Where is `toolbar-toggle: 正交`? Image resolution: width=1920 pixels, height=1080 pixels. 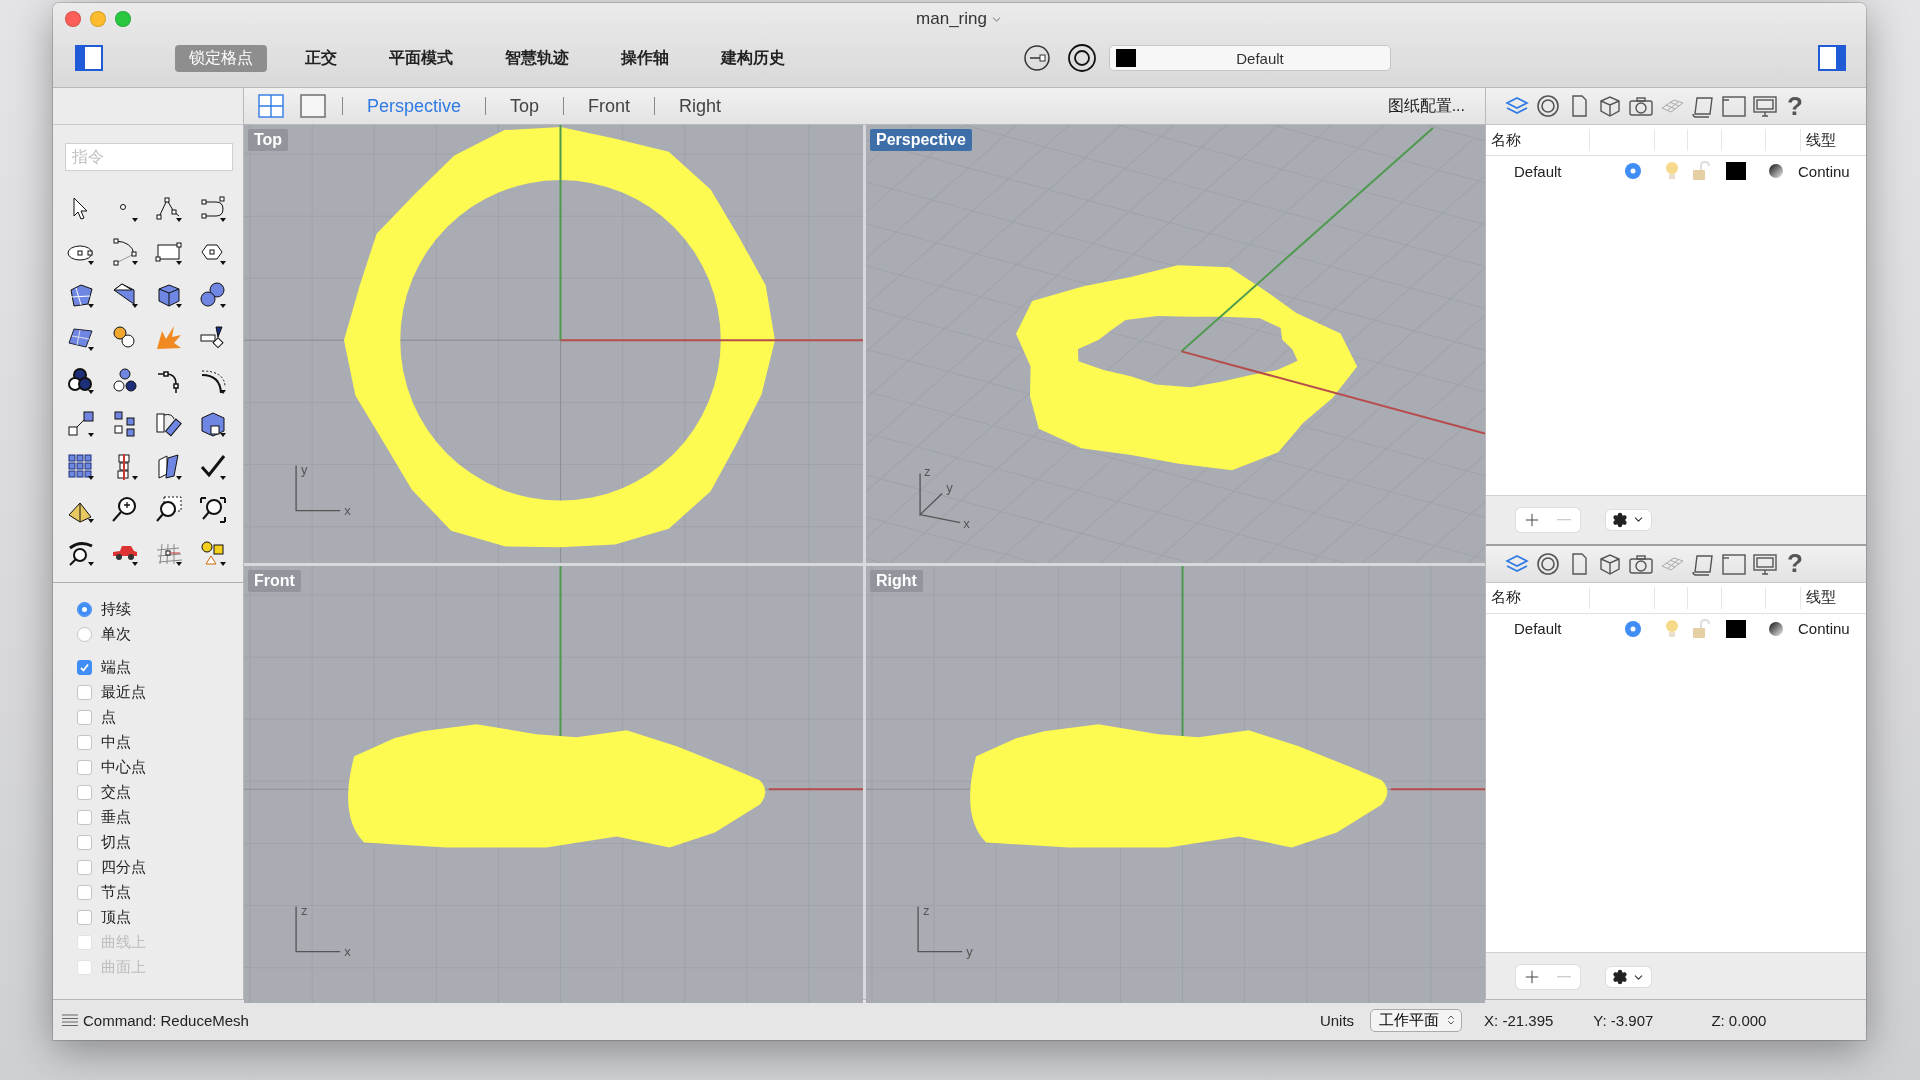
toolbar-toggle: 正交 is located at coordinates (321, 58).